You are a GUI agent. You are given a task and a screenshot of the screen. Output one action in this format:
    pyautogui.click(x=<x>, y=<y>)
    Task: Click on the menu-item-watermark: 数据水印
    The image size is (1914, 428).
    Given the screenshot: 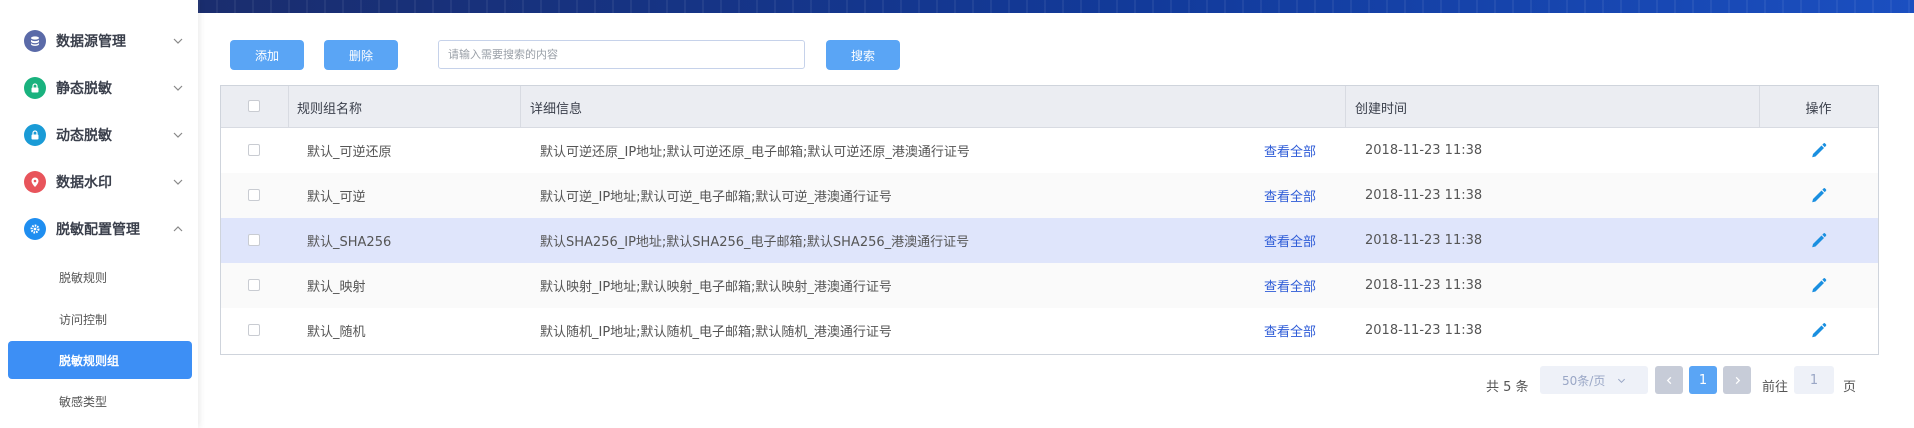 What is the action you would take?
    pyautogui.click(x=99, y=182)
    